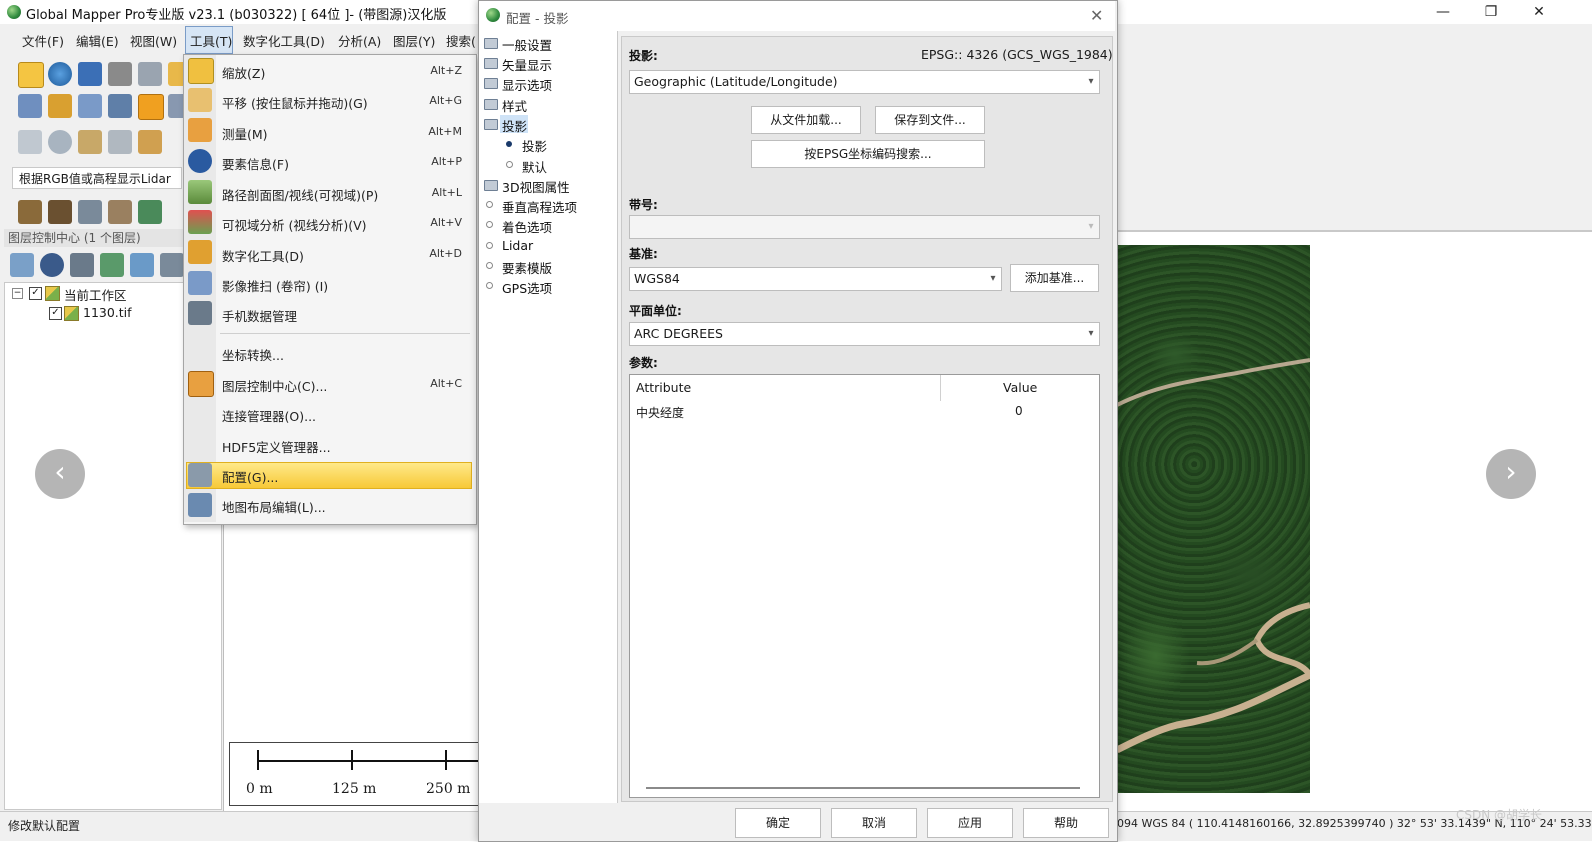  What do you see at coordinates (17, 293) in the screenshot?
I see `collapse-toggle-icon: −` at bounding box center [17, 293].